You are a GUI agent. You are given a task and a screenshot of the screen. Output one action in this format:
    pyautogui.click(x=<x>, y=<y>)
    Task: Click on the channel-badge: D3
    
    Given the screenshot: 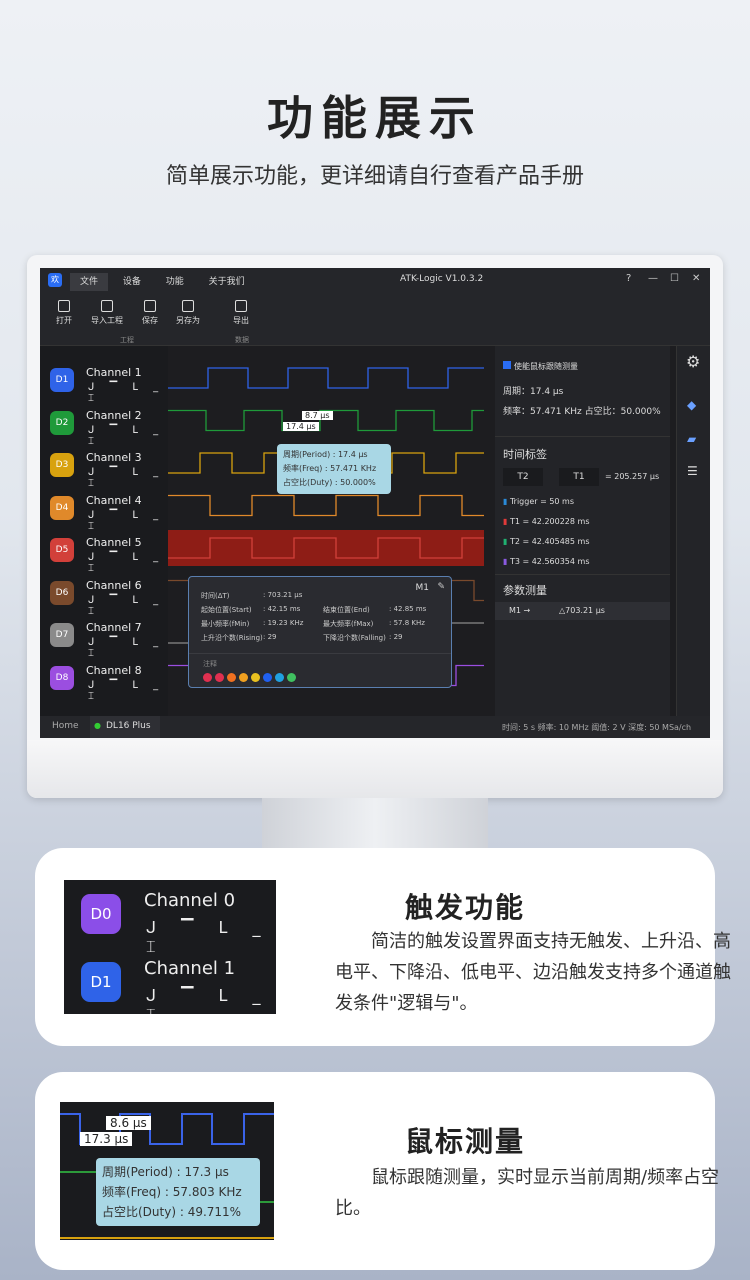 What is the action you would take?
    pyautogui.click(x=62, y=465)
    